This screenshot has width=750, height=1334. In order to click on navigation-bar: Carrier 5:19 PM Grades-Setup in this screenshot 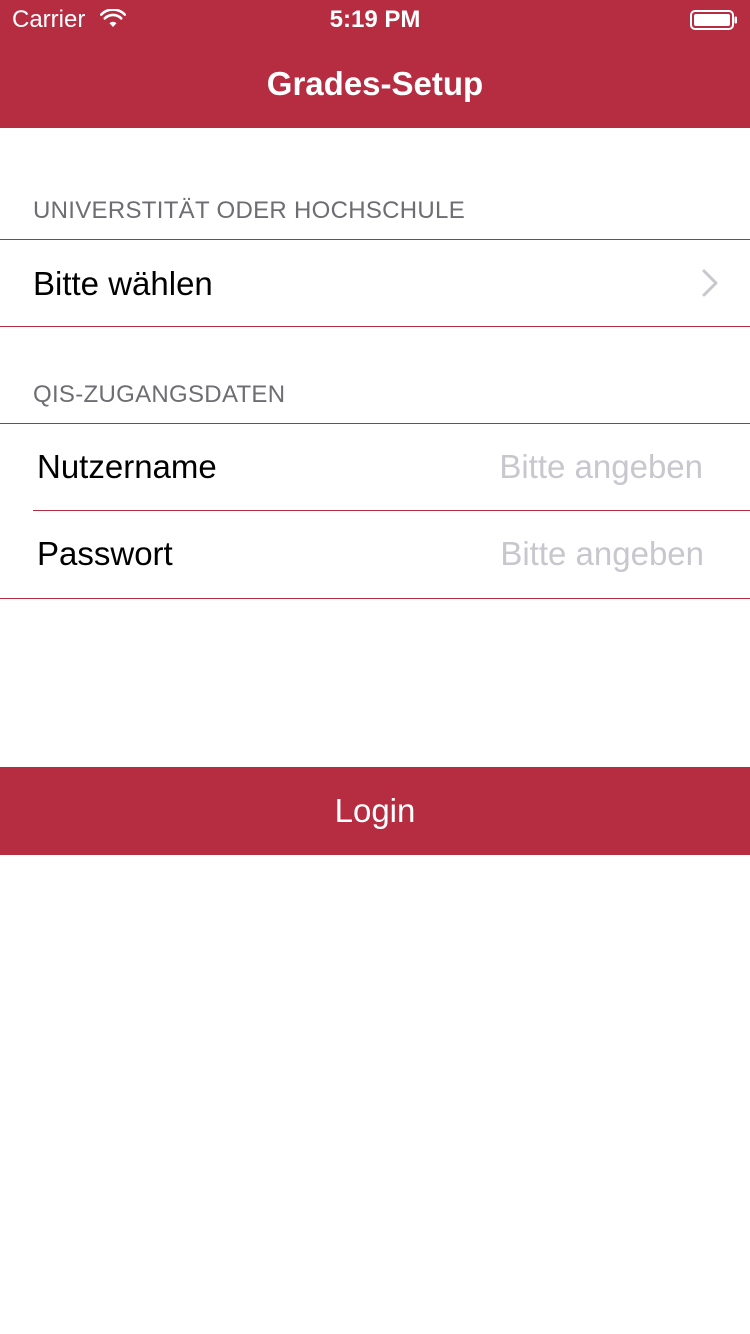, I will do `click(375, 64)`.